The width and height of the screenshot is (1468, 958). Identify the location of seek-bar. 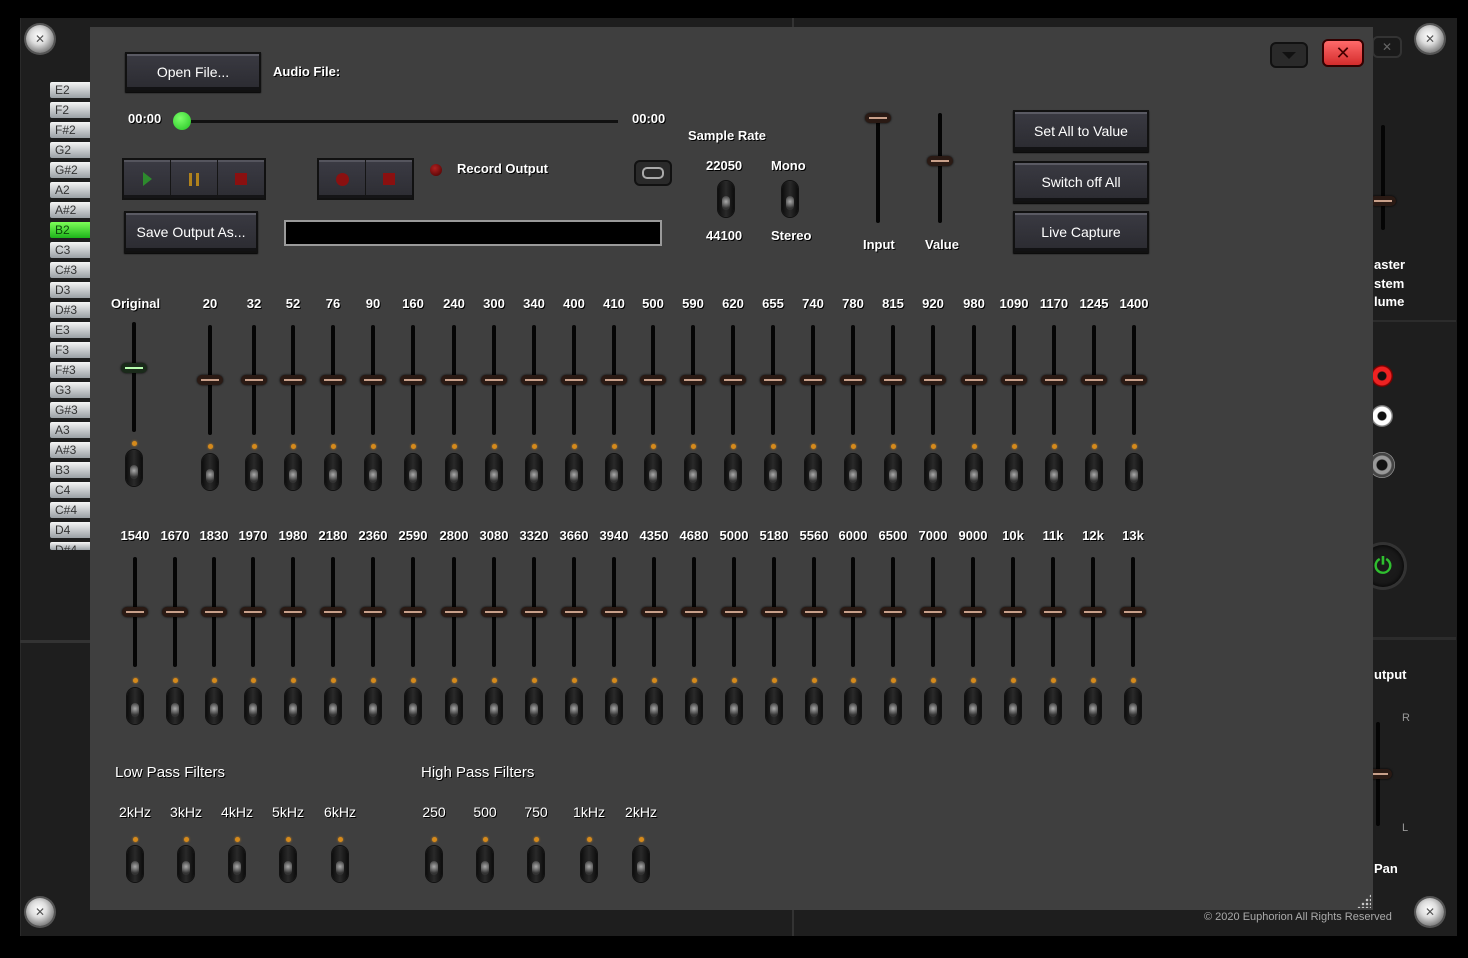
(399, 121).